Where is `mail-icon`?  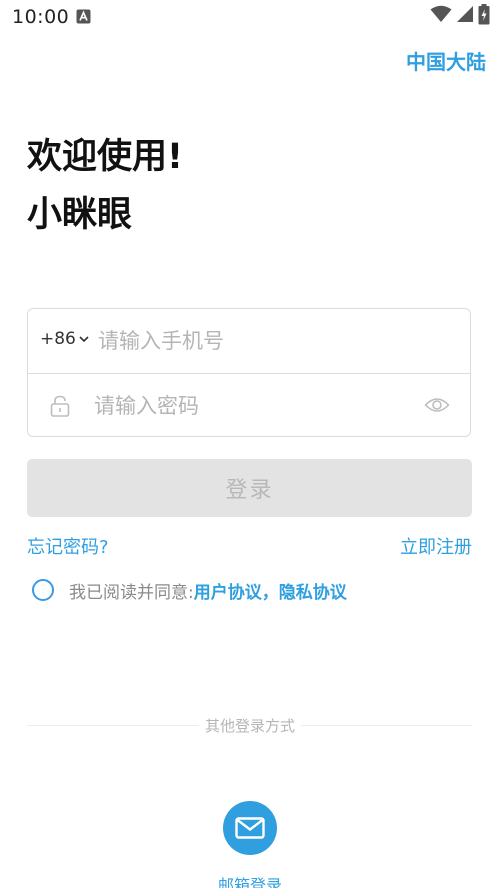
mail-icon is located at coordinates (250, 828).